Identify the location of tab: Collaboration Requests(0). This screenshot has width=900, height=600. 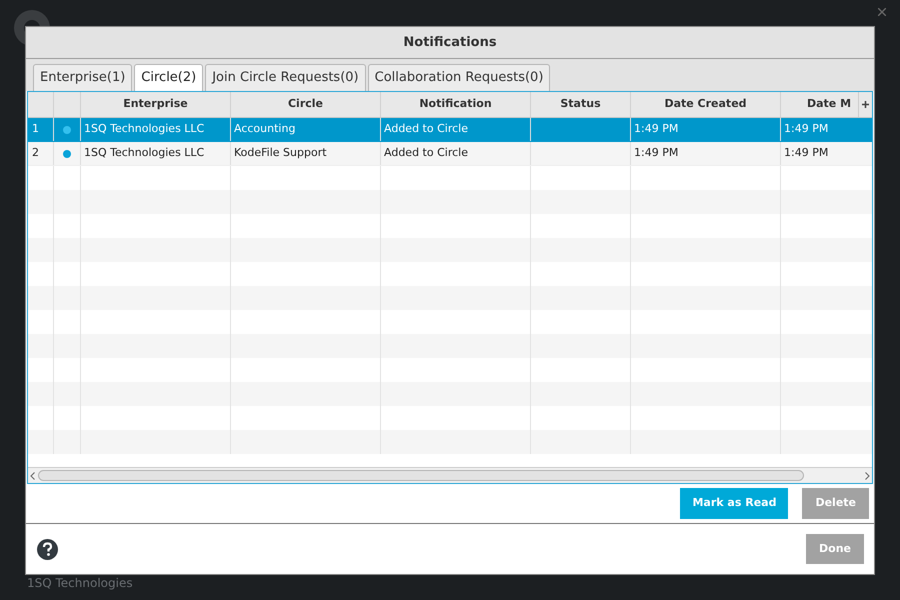
(459, 77).